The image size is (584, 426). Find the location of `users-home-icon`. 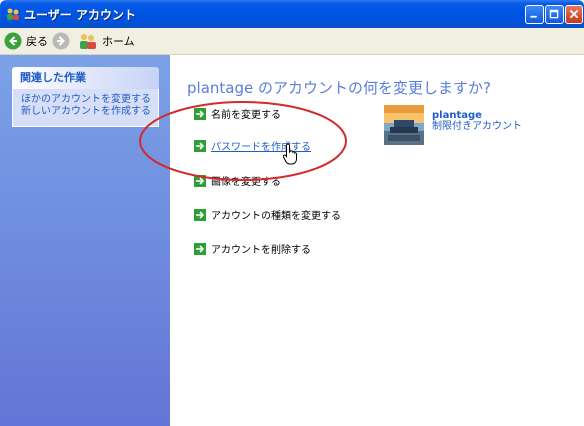

users-home-icon is located at coordinates (88, 41).